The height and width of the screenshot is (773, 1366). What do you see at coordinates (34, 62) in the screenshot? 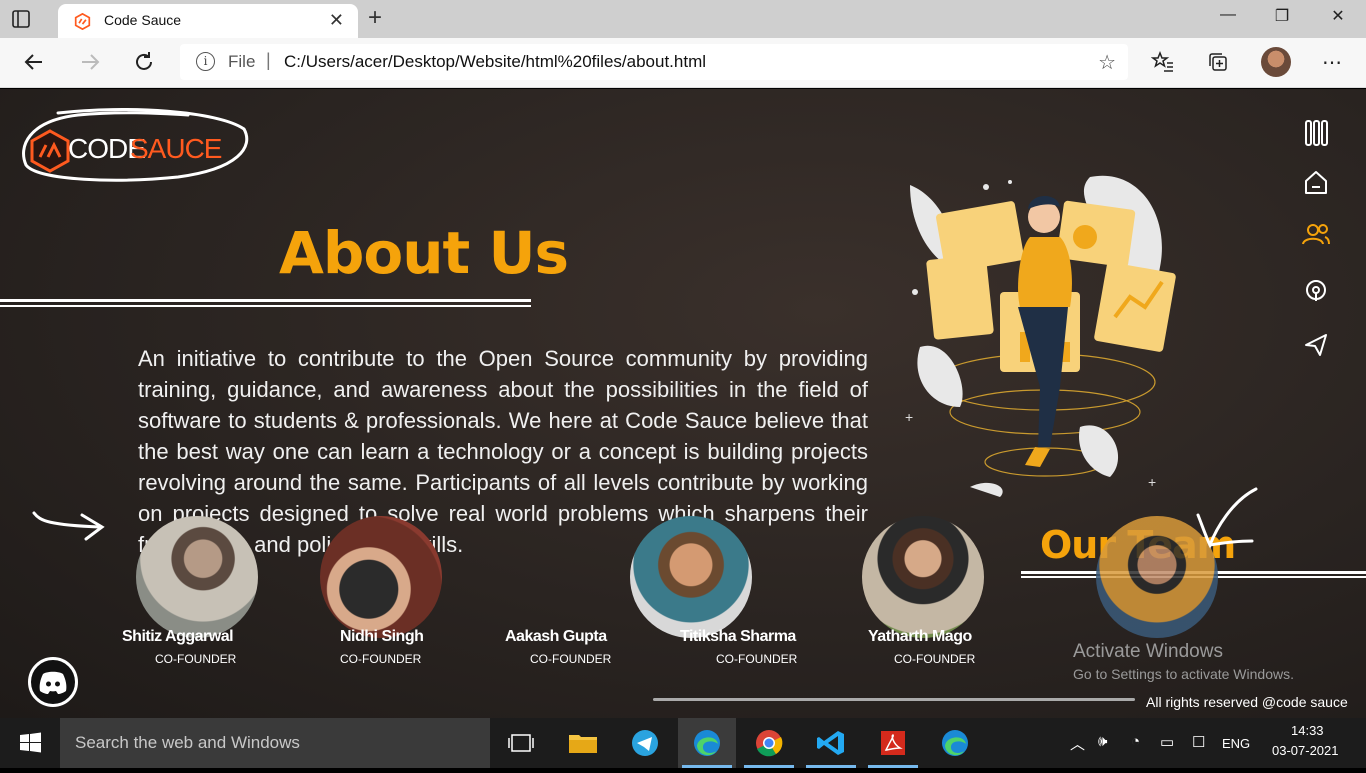
I see `back-icon` at bounding box center [34, 62].